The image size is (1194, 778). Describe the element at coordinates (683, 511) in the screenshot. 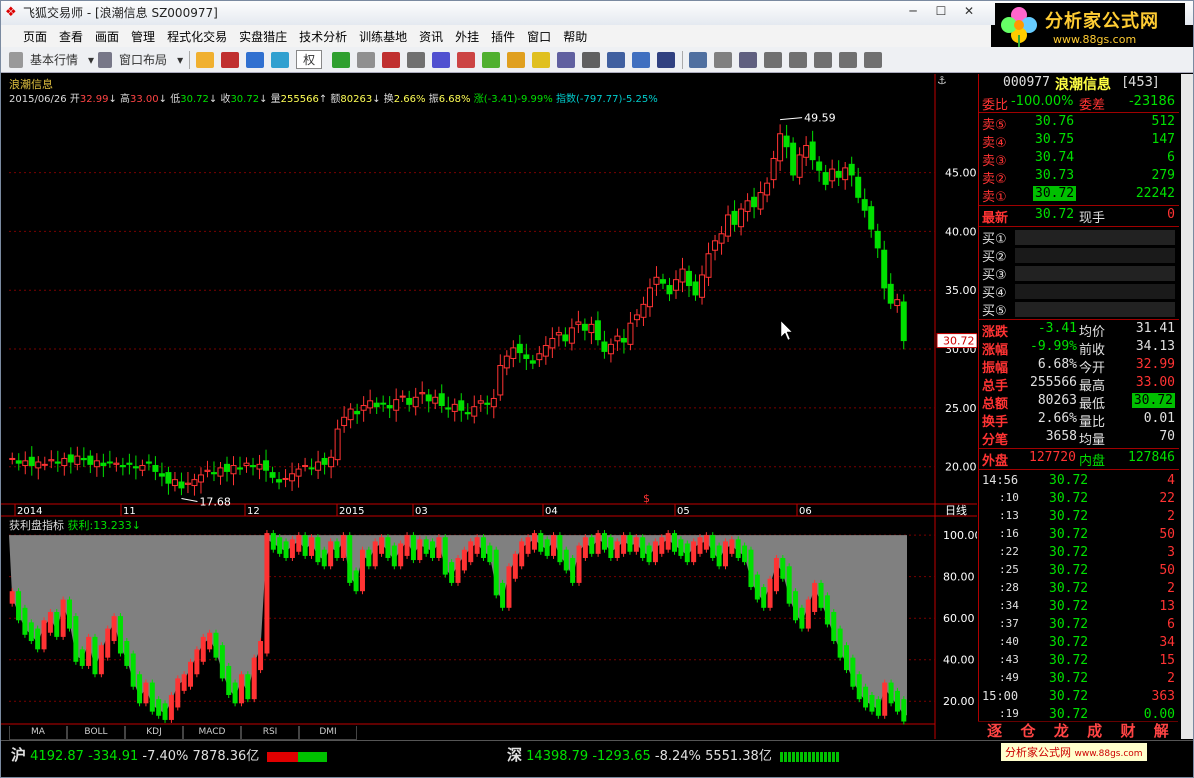

I see `xtick-label-6: 05` at that location.